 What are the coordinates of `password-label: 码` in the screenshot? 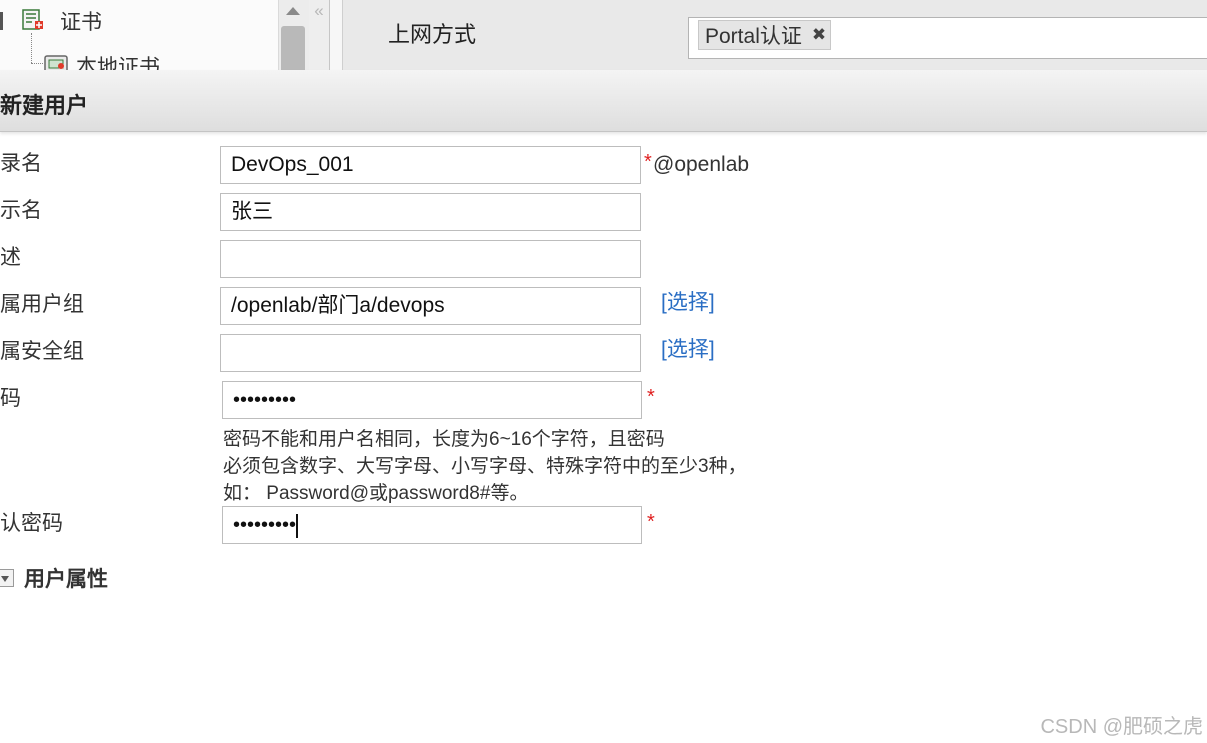 It's located at (10, 398).